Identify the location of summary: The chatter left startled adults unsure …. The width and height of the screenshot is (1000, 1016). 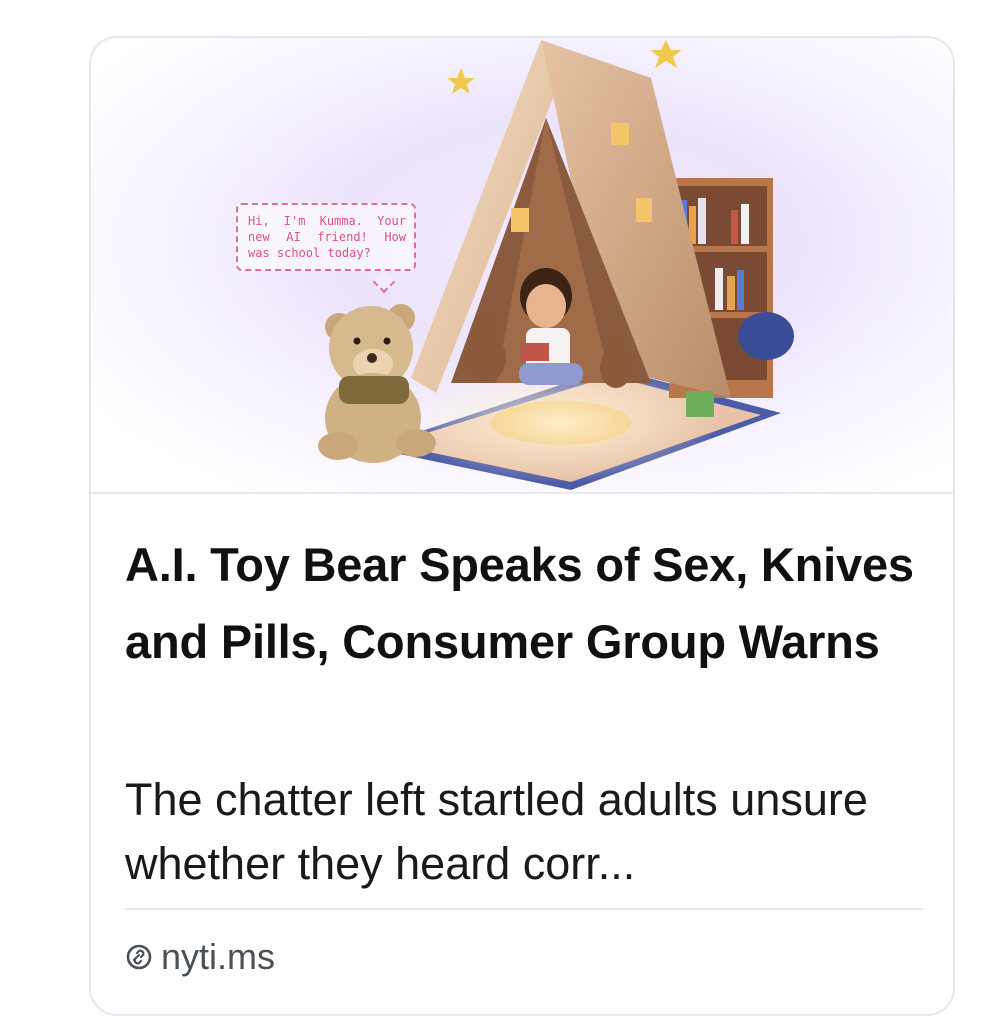
(496, 831).